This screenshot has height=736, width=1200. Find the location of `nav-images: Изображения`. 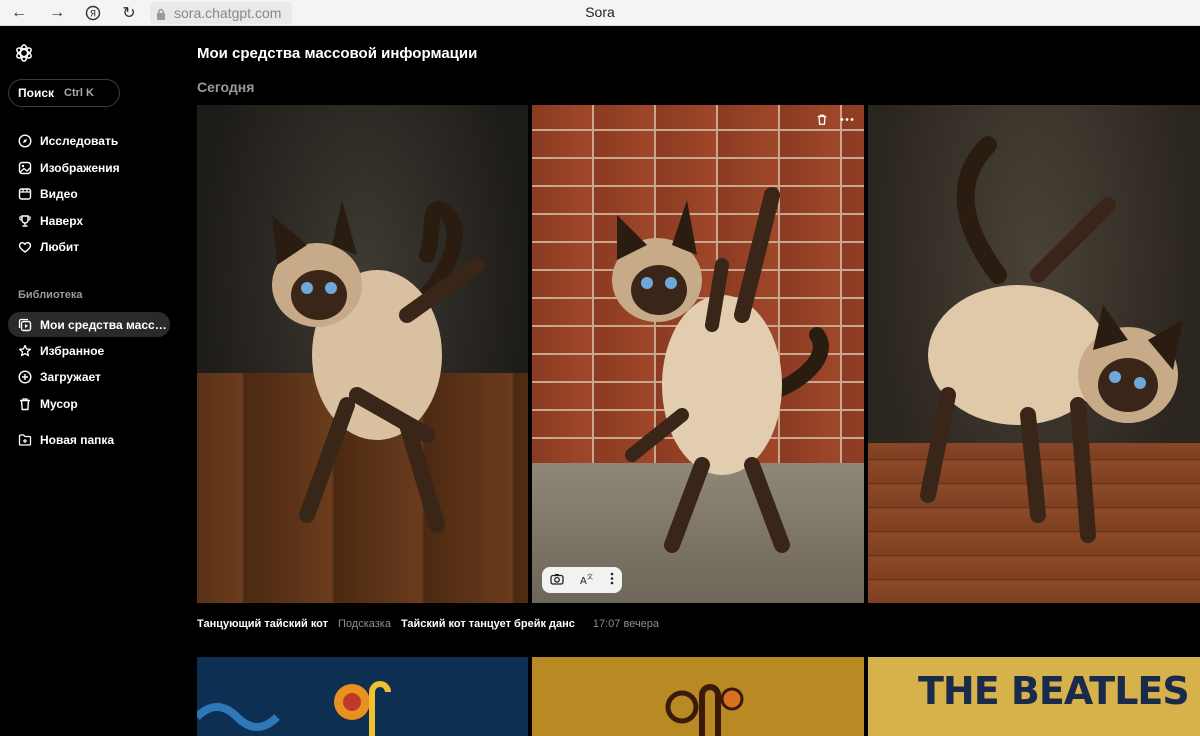

nav-images: Изображения is located at coordinates (89, 167).